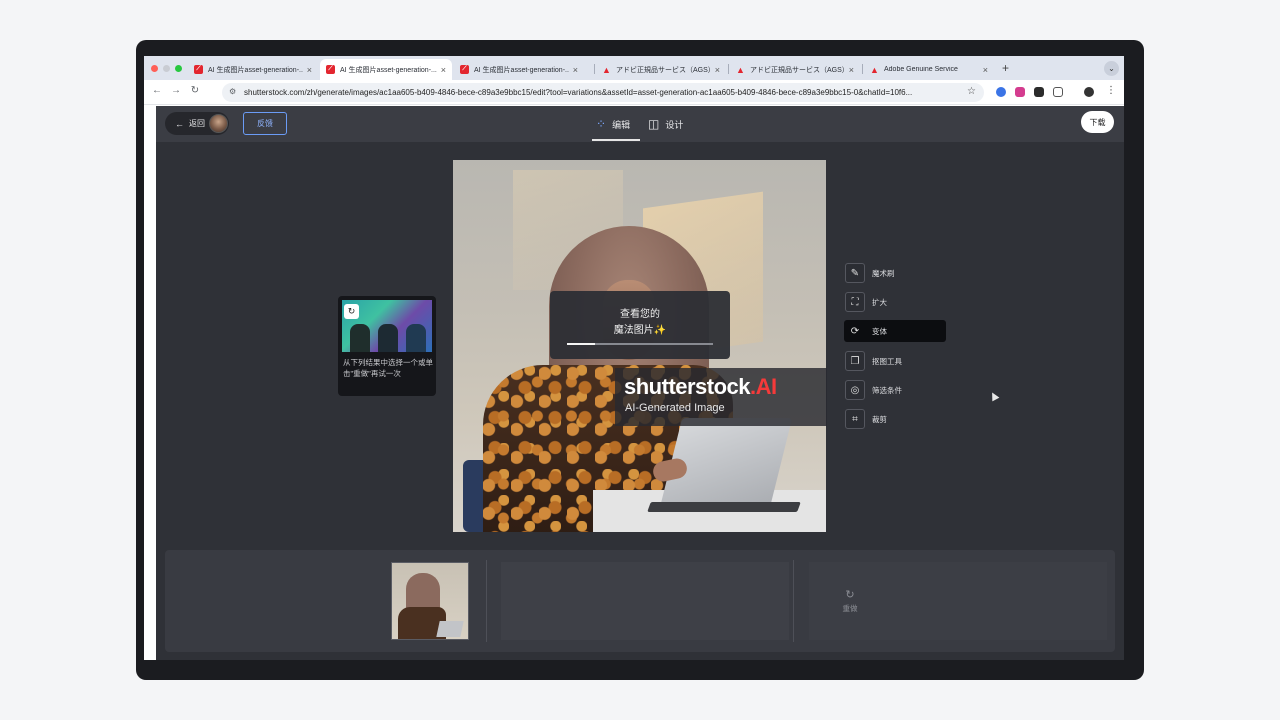 The height and width of the screenshot is (720, 1280). I want to click on result-placeholder, so click(645, 601).